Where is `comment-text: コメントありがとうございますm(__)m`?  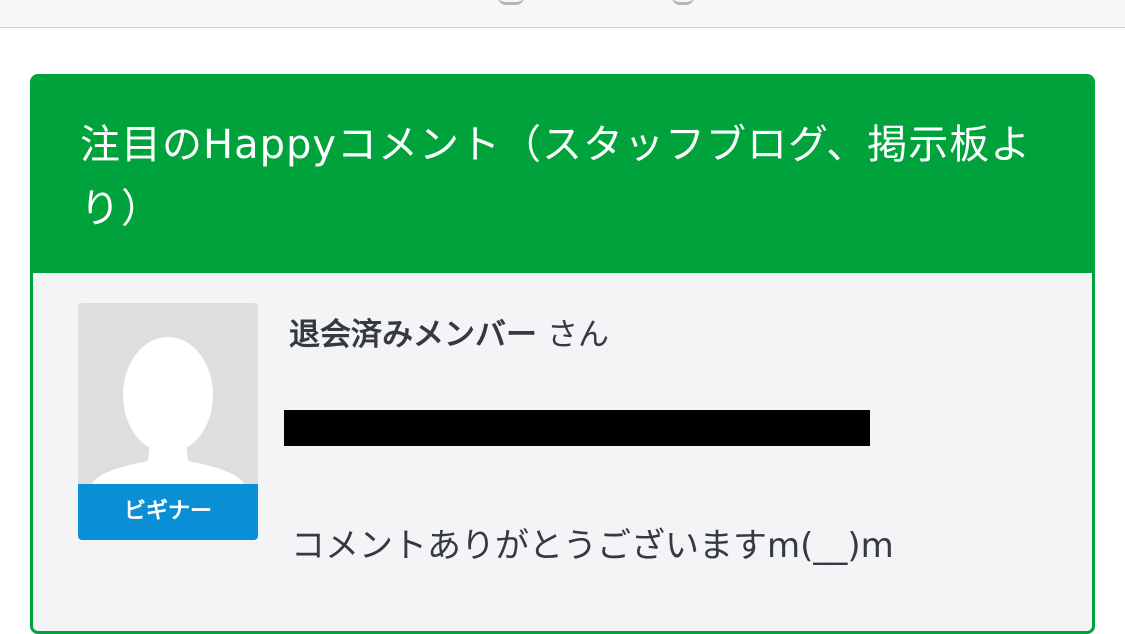
comment-text: コメントありがとうございますm(__)m is located at coordinates (592, 546).